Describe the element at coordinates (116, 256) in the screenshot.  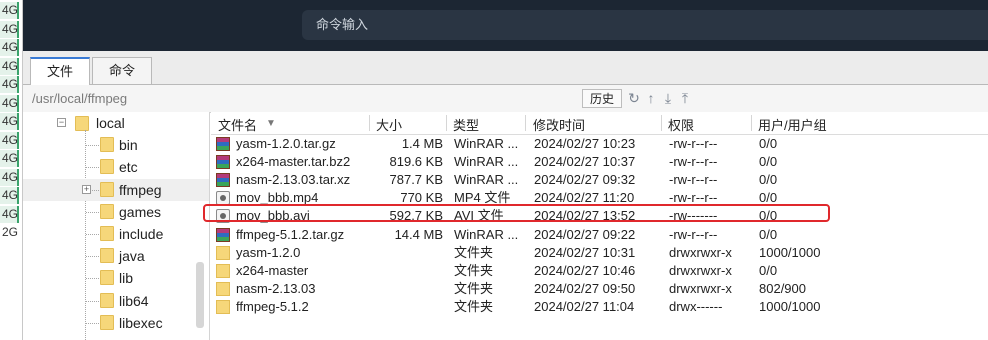
I see `tree-item-java: java` at that location.